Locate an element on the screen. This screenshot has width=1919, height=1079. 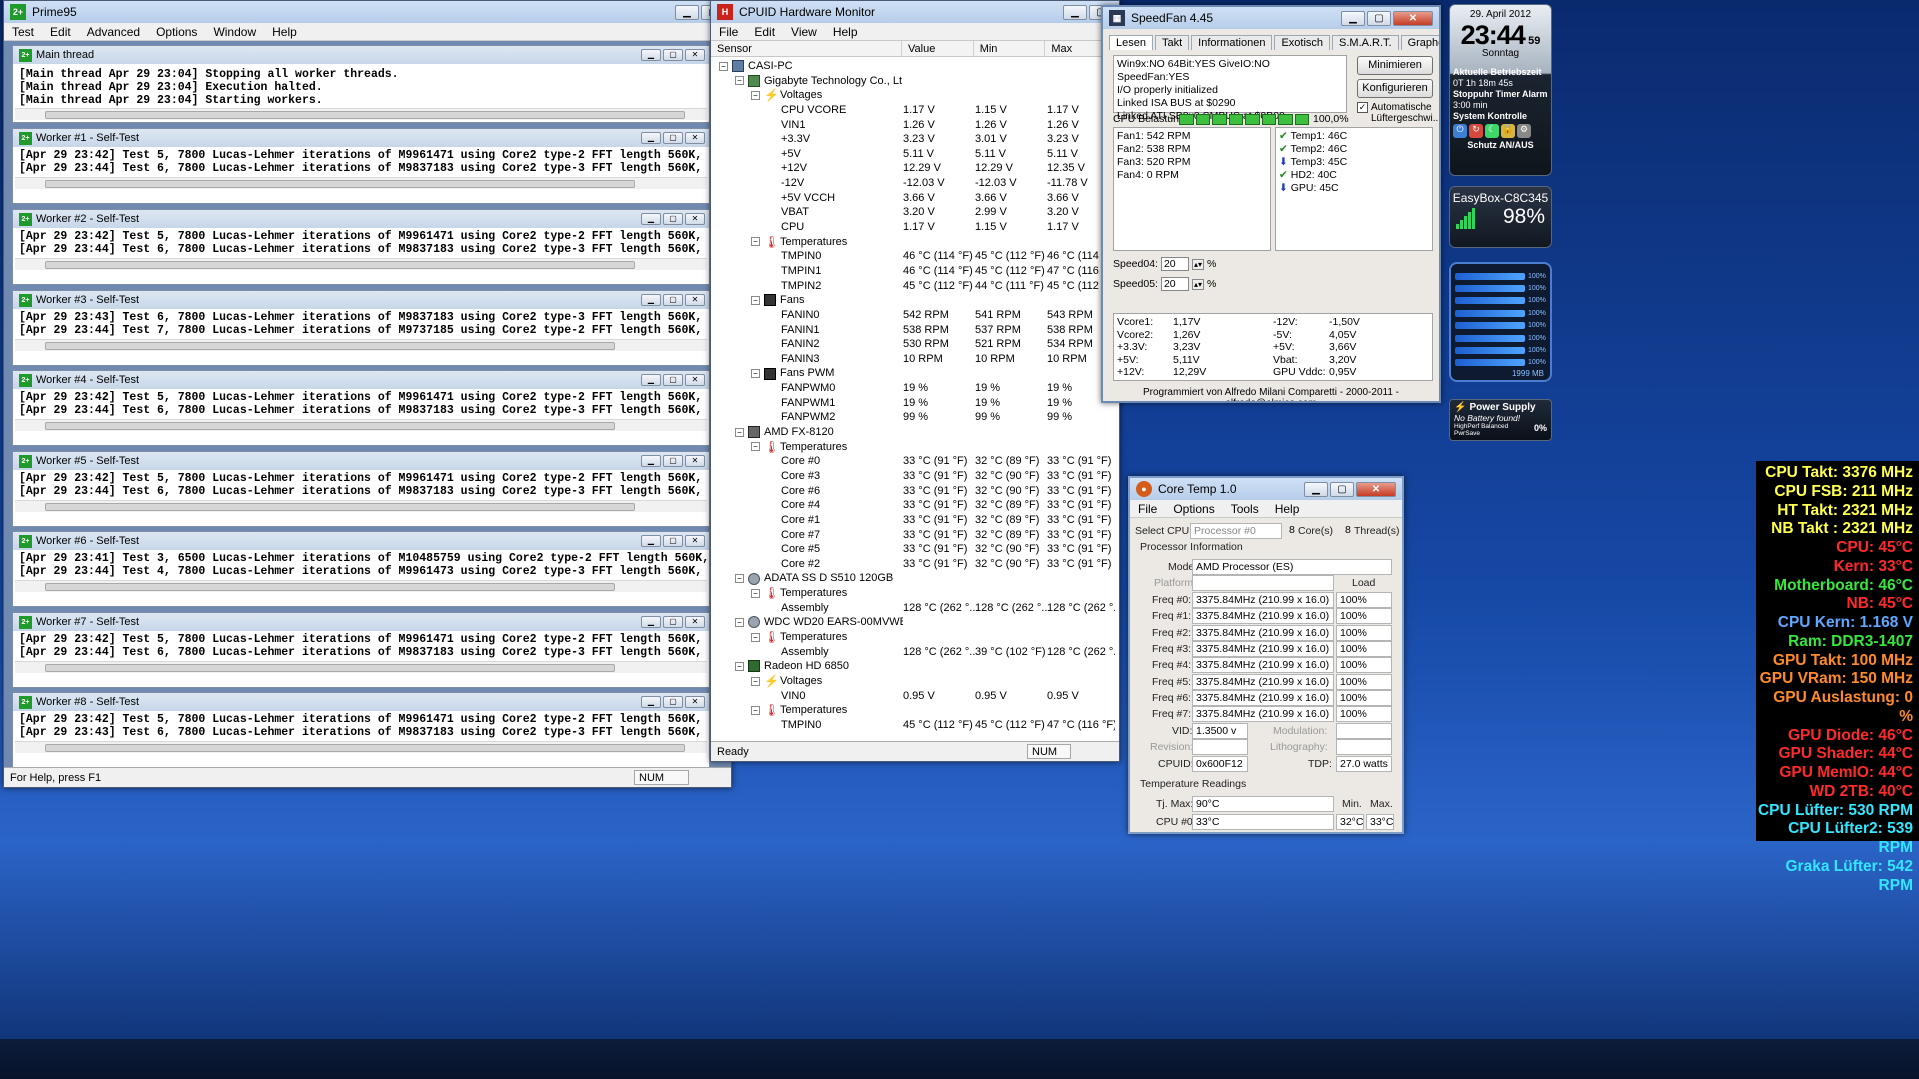
menu-test: Test is located at coordinates (23, 32).